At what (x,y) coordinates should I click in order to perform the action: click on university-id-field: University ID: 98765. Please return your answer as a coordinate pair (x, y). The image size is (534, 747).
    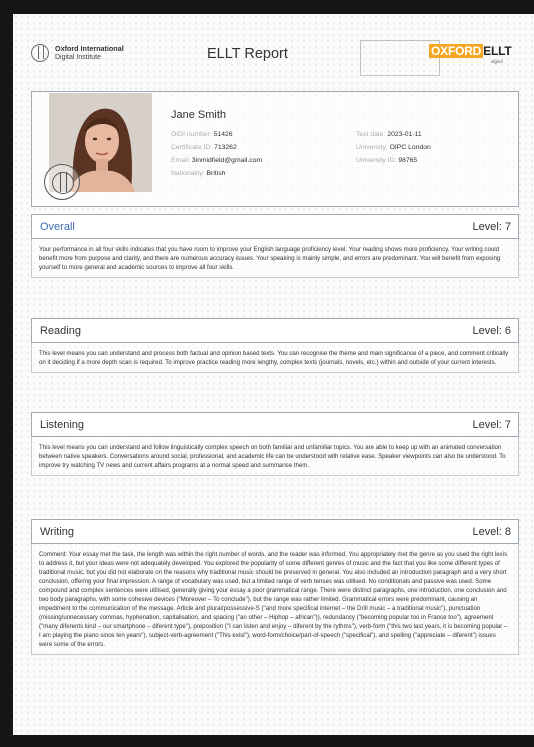
    Looking at the image, I should click on (387, 160).